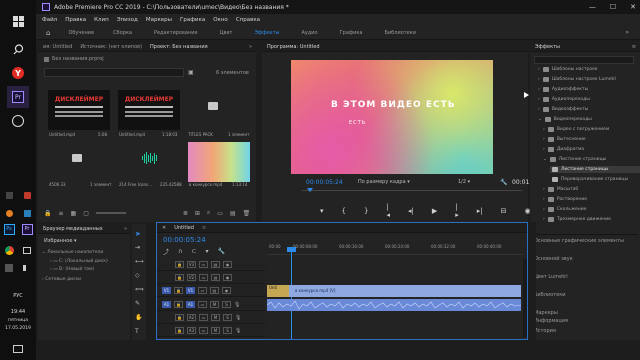 This screenshot has height=360, width=640. Describe the element at coordinates (464, 182) in the screenshot. I see `resolution-dropdown: 1/2 ▾` at that location.